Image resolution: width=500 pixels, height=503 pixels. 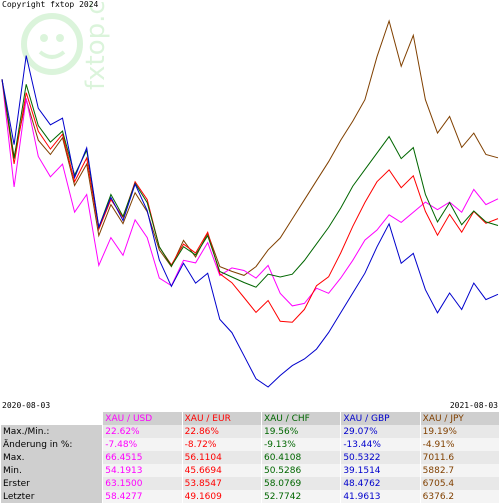 I want to click on cell-xau-gbp: -13.44%, so click(x=380, y=444).